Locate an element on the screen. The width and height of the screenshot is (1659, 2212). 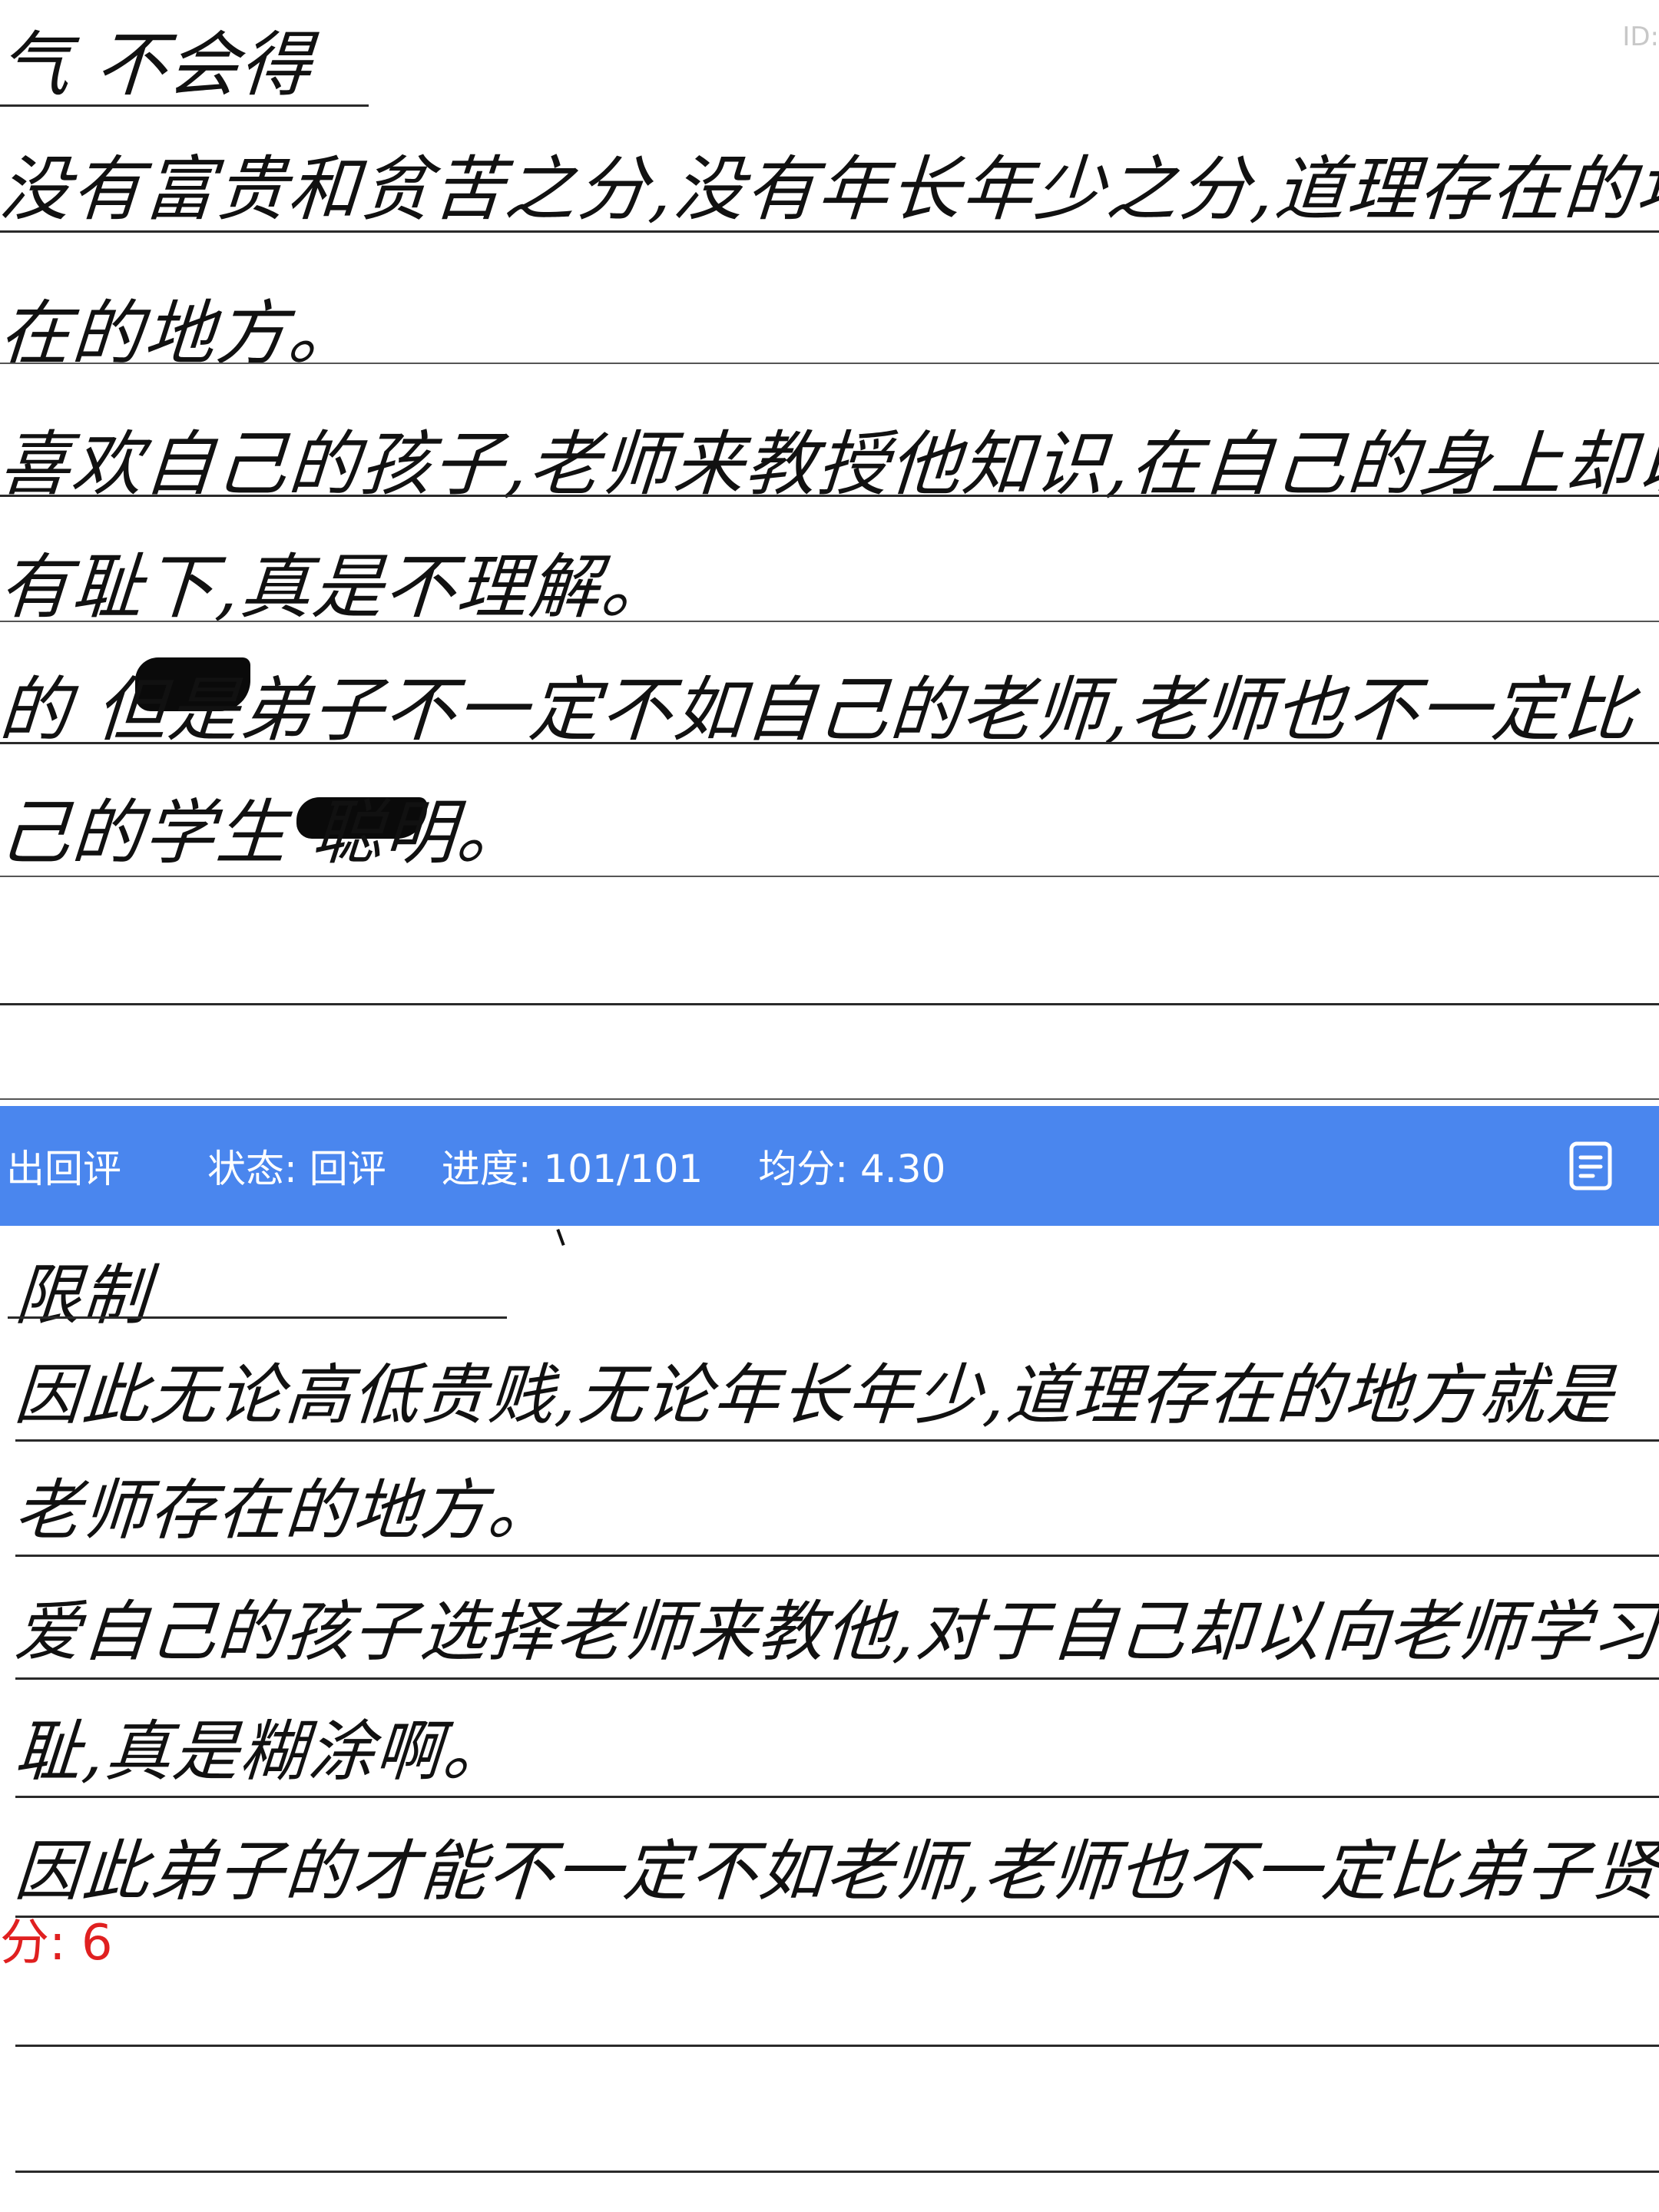
handwriting-line-b6: 因此弟子的才能不一定不如老师,老师也不一定比弟子贤能 is located at coordinates (836, 1872).